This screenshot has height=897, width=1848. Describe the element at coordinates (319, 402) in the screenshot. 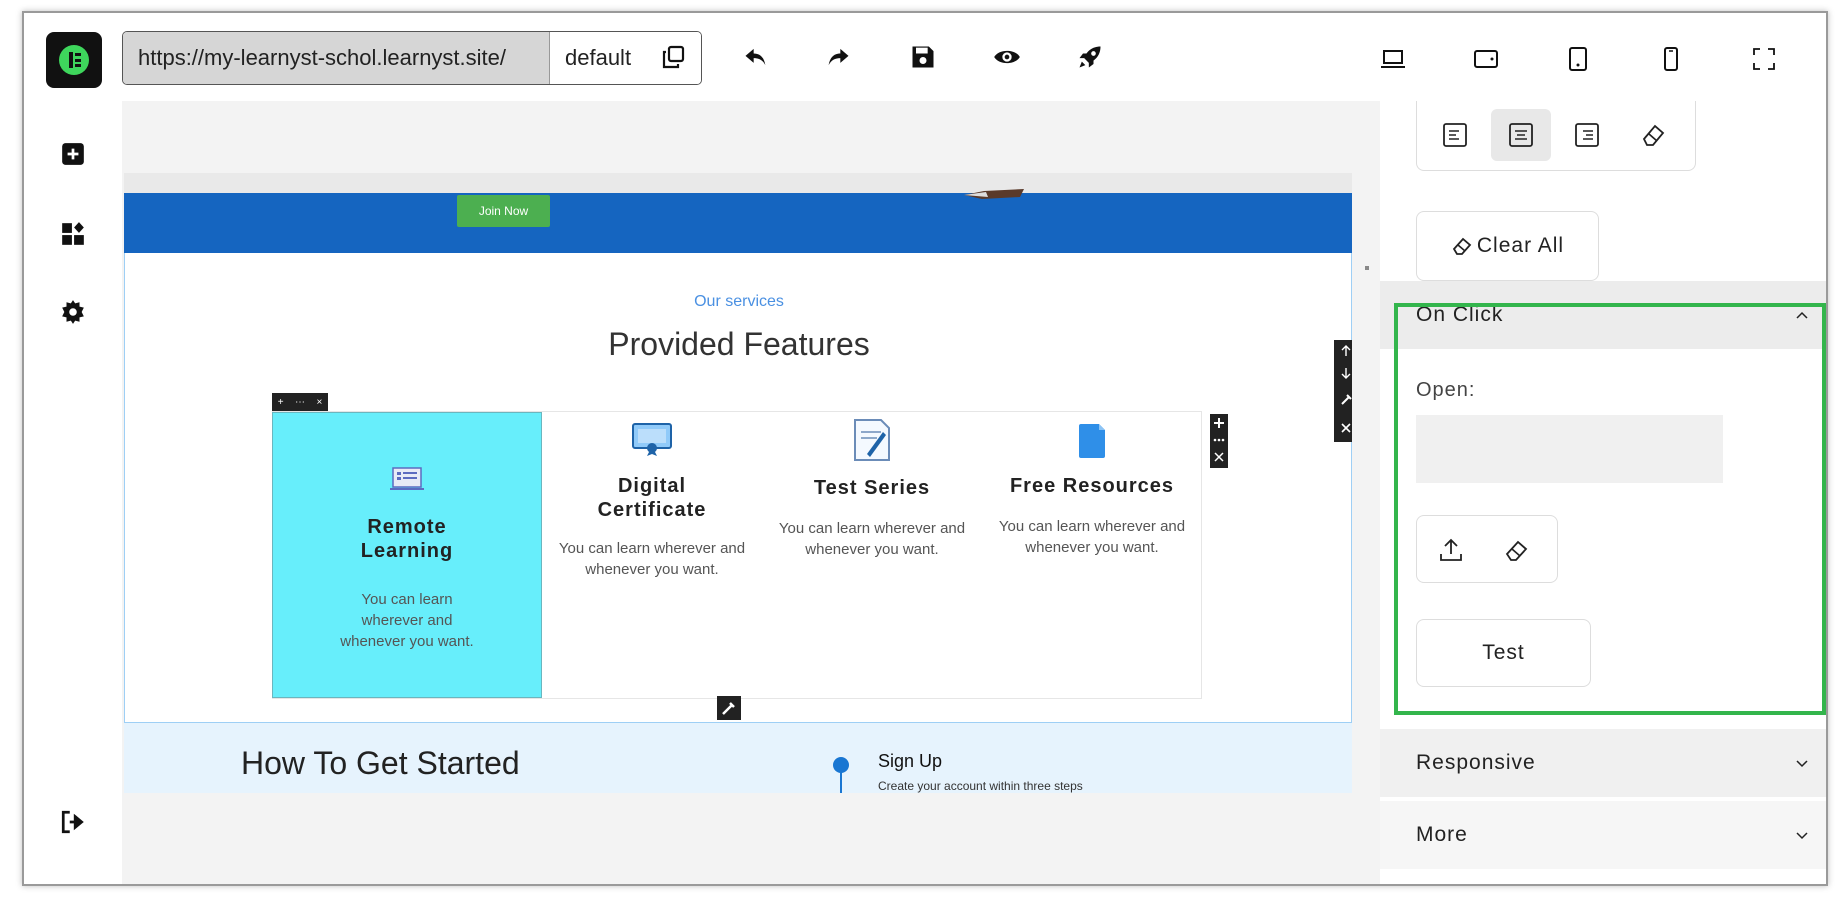

I see `close-icon: ×` at that location.